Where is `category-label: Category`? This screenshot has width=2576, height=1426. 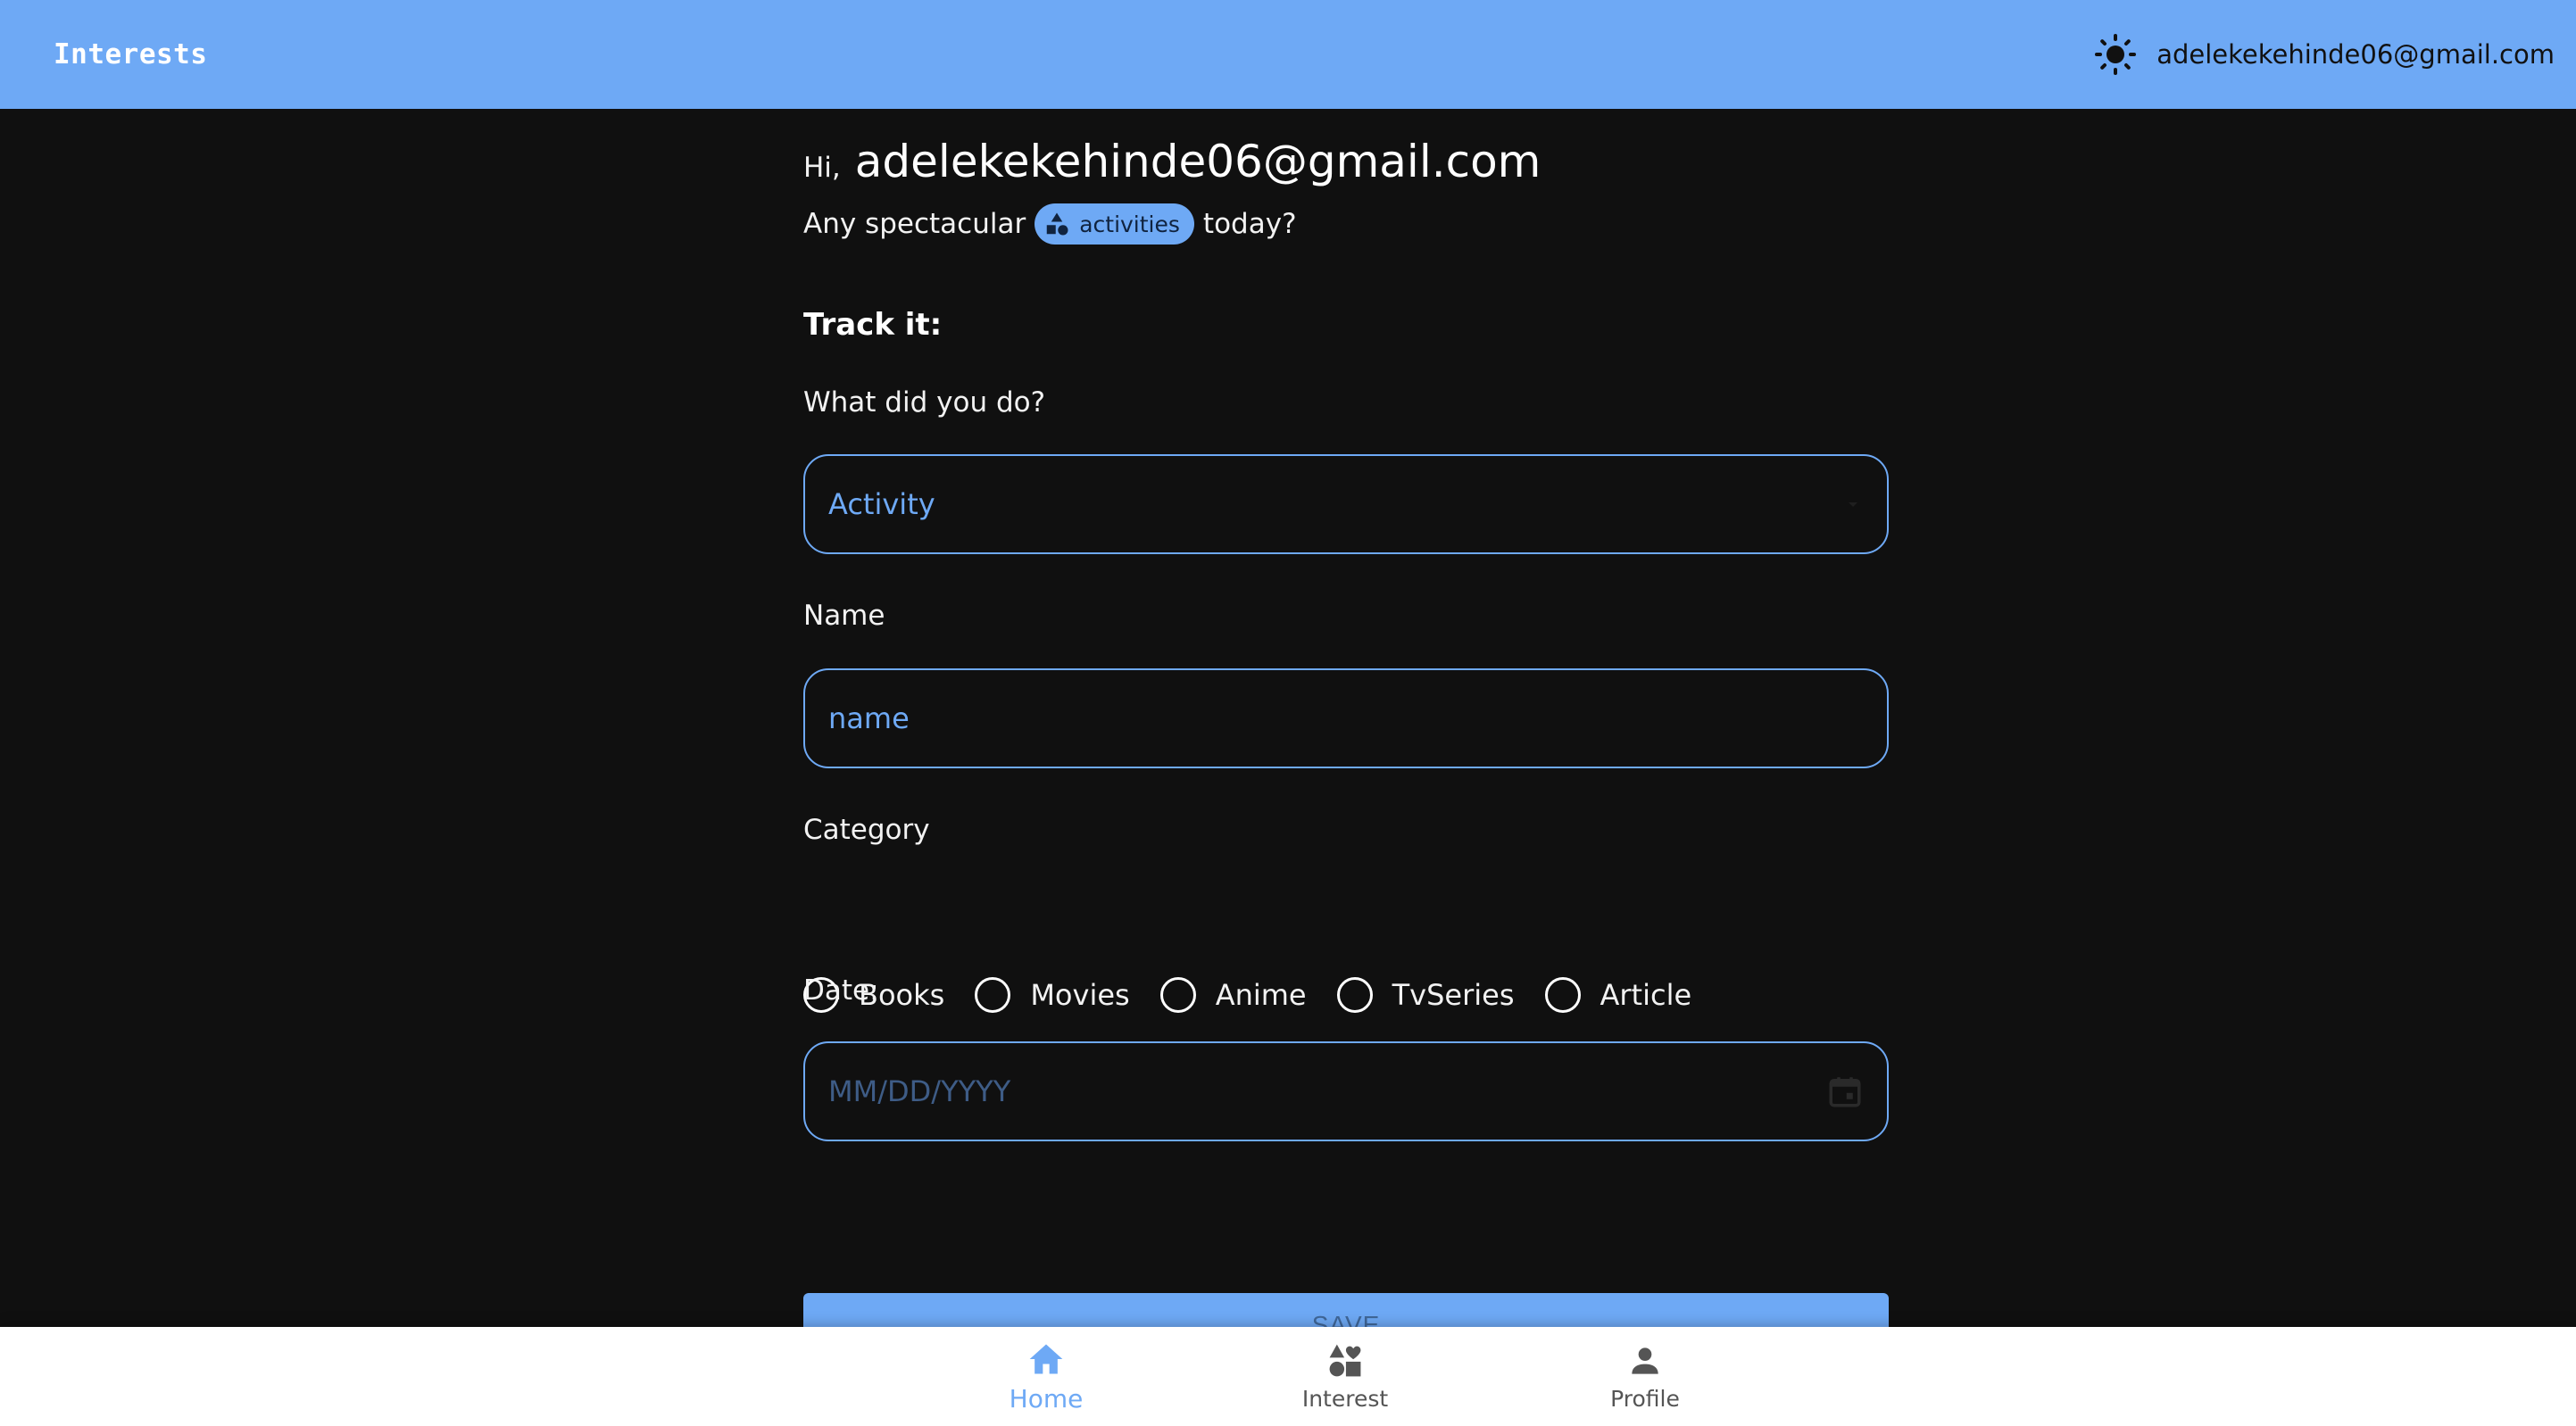 category-label: Category is located at coordinates (866, 830).